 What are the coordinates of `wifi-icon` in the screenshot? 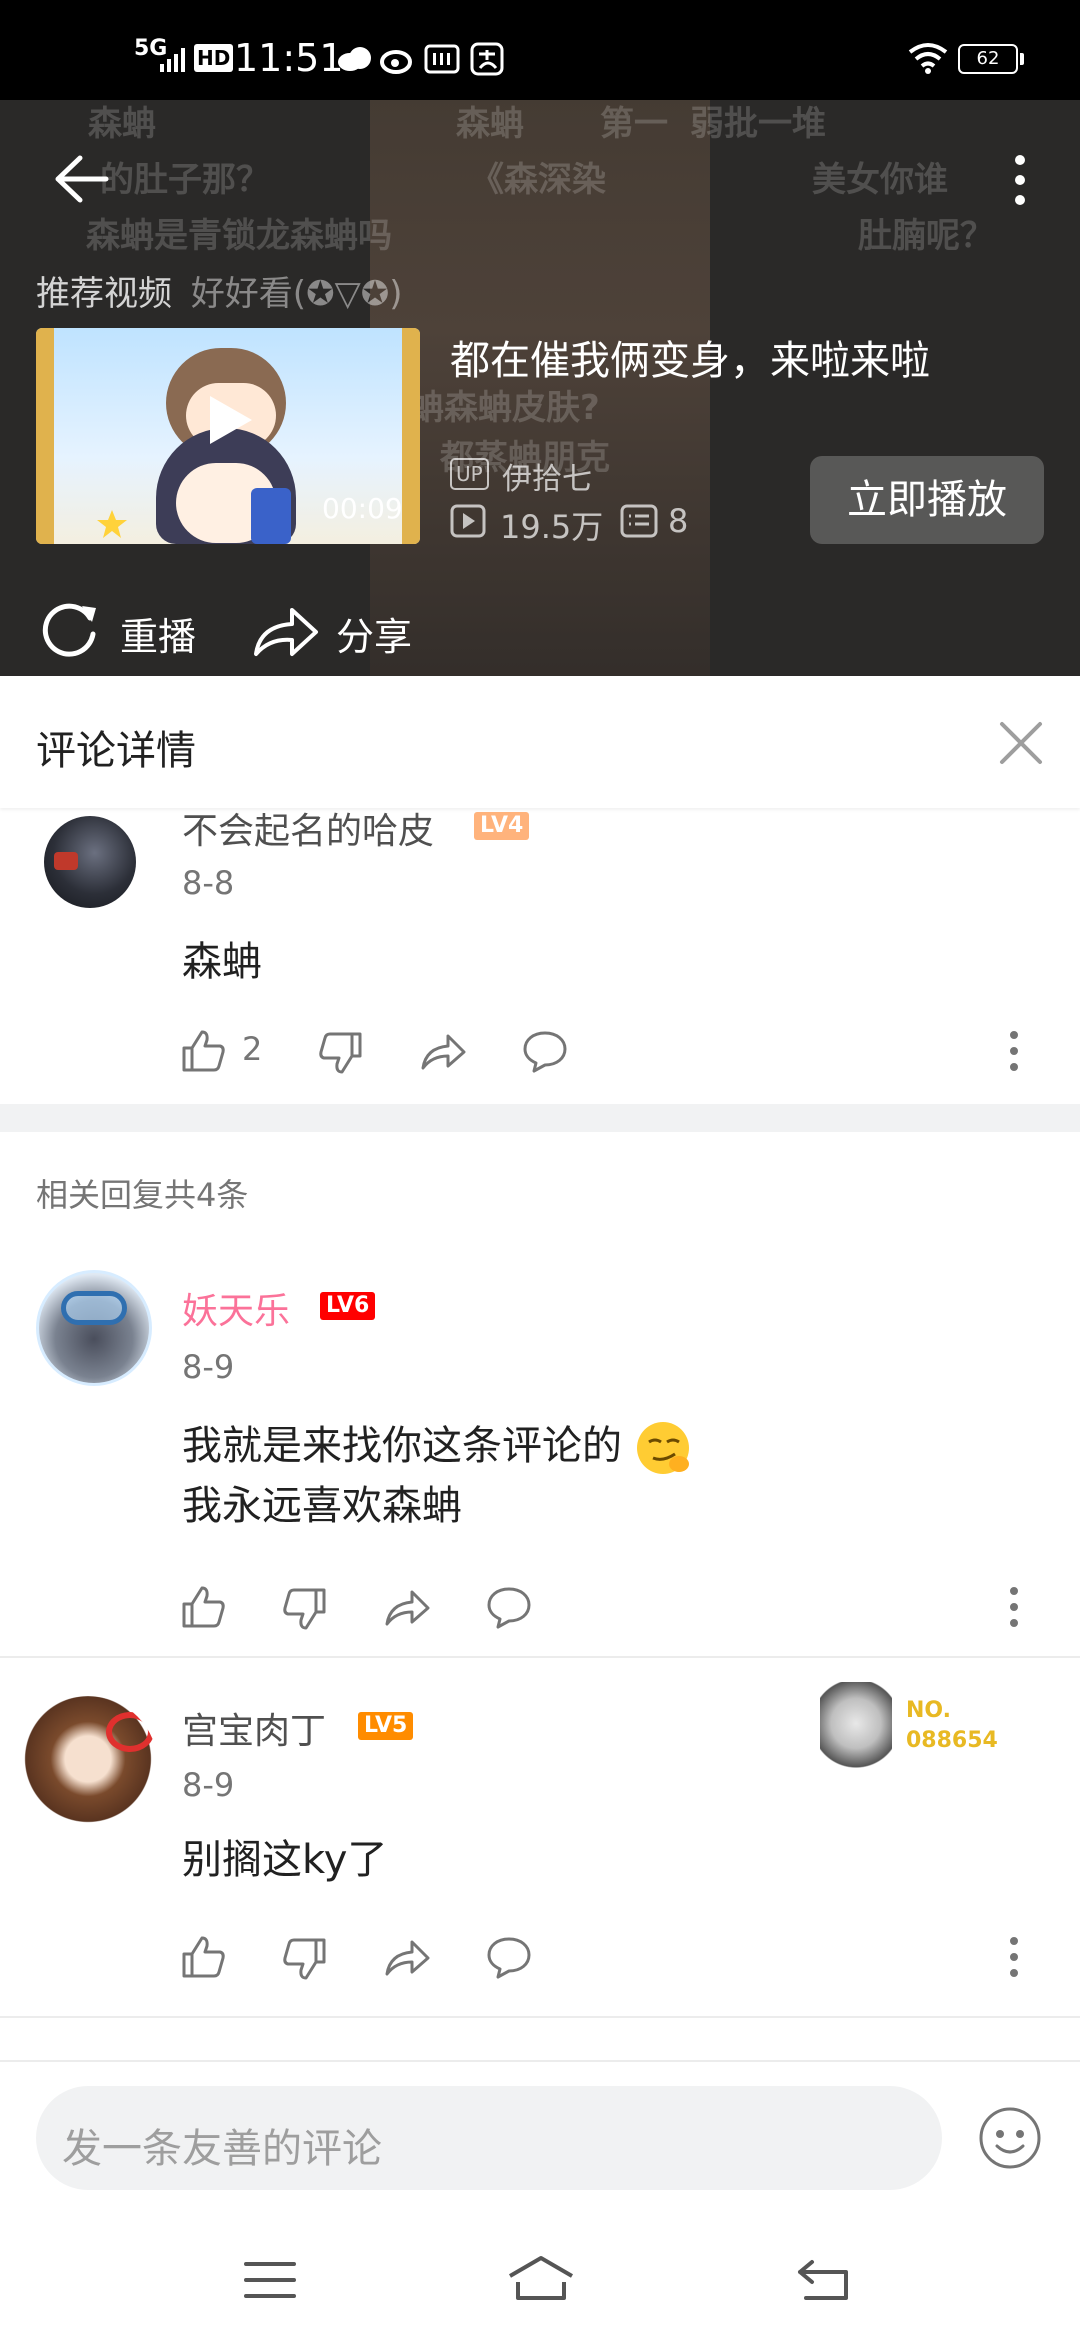 It's located at (928, 58).